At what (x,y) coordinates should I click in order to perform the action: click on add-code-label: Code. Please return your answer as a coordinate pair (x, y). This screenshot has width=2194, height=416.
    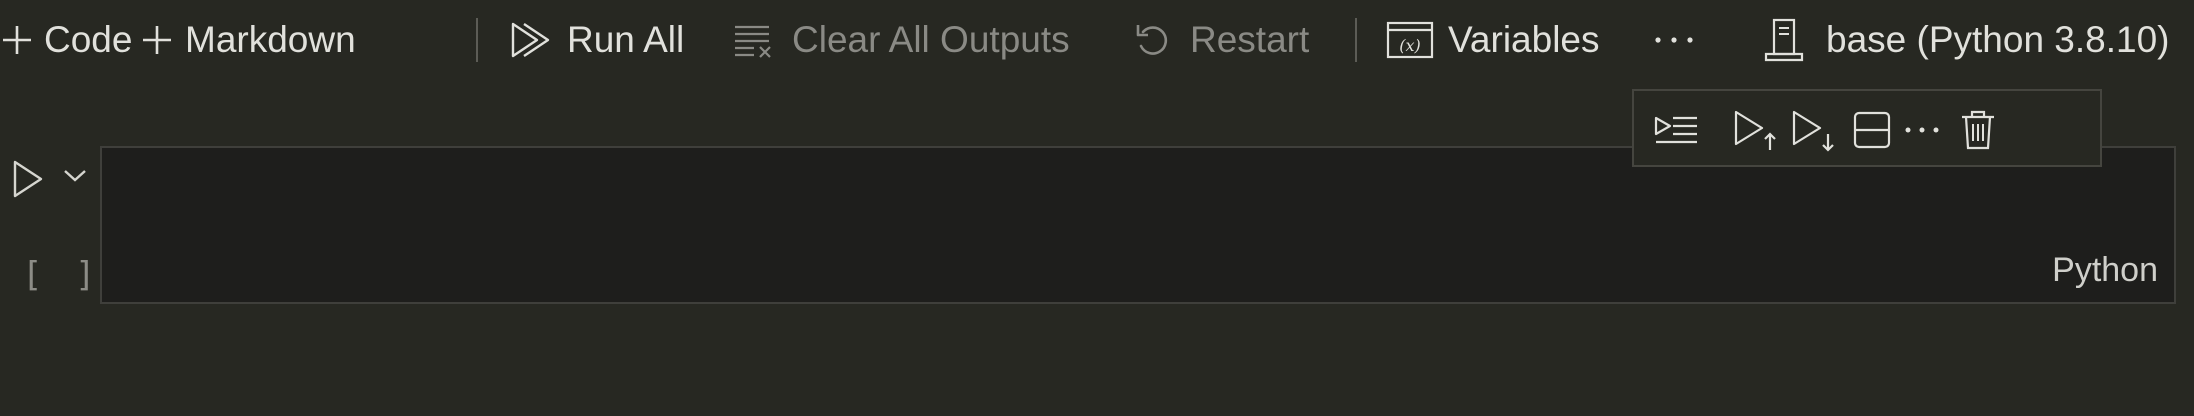
    Looking at the image, I should click on (88, 39).